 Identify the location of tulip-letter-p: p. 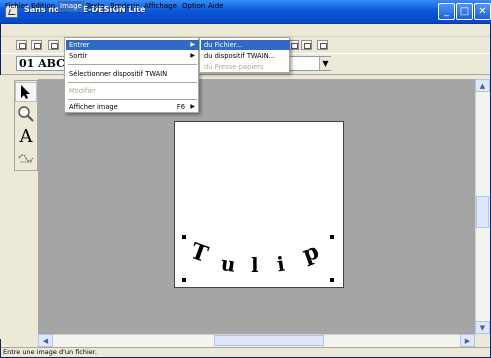
(310, 253).